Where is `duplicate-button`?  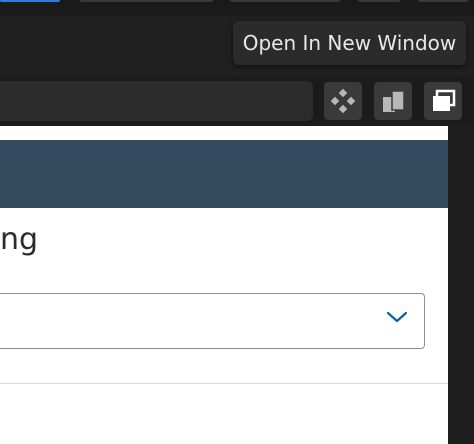
duplicate-button is located at coordinates (393, 101).